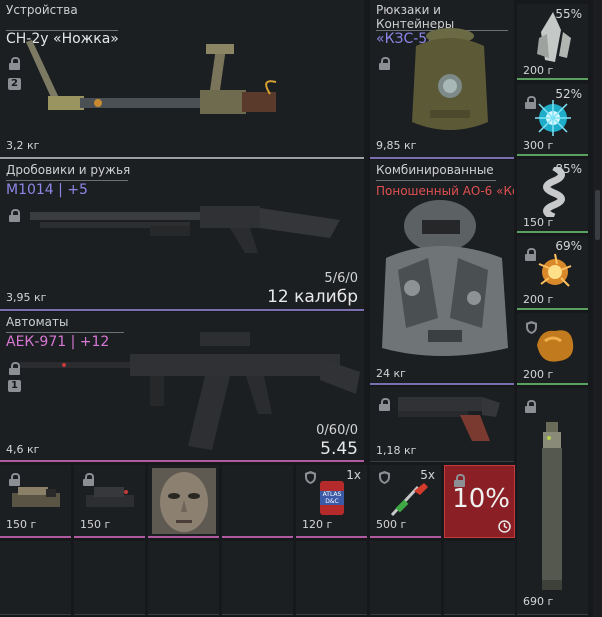 The height and width of the screenshot is (617, 602). I want to click on face-mask-icon, so click(184, 501).